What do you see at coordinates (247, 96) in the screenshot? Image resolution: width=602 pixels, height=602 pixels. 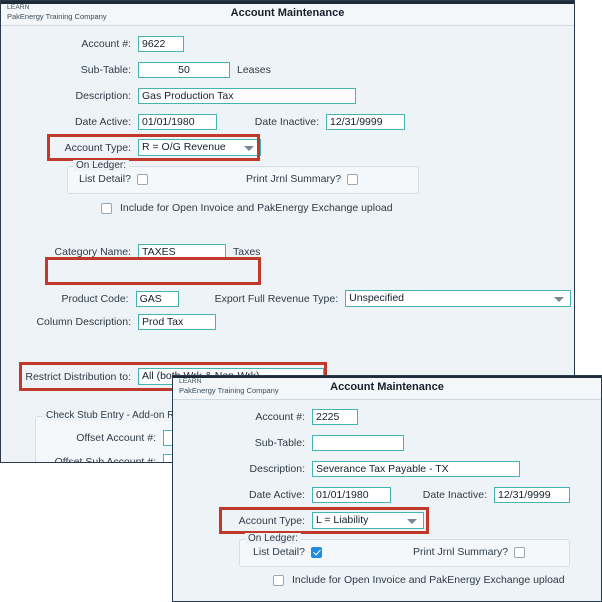 I see `description-input: Gas Production Tax` at bounding box center [247, 96].